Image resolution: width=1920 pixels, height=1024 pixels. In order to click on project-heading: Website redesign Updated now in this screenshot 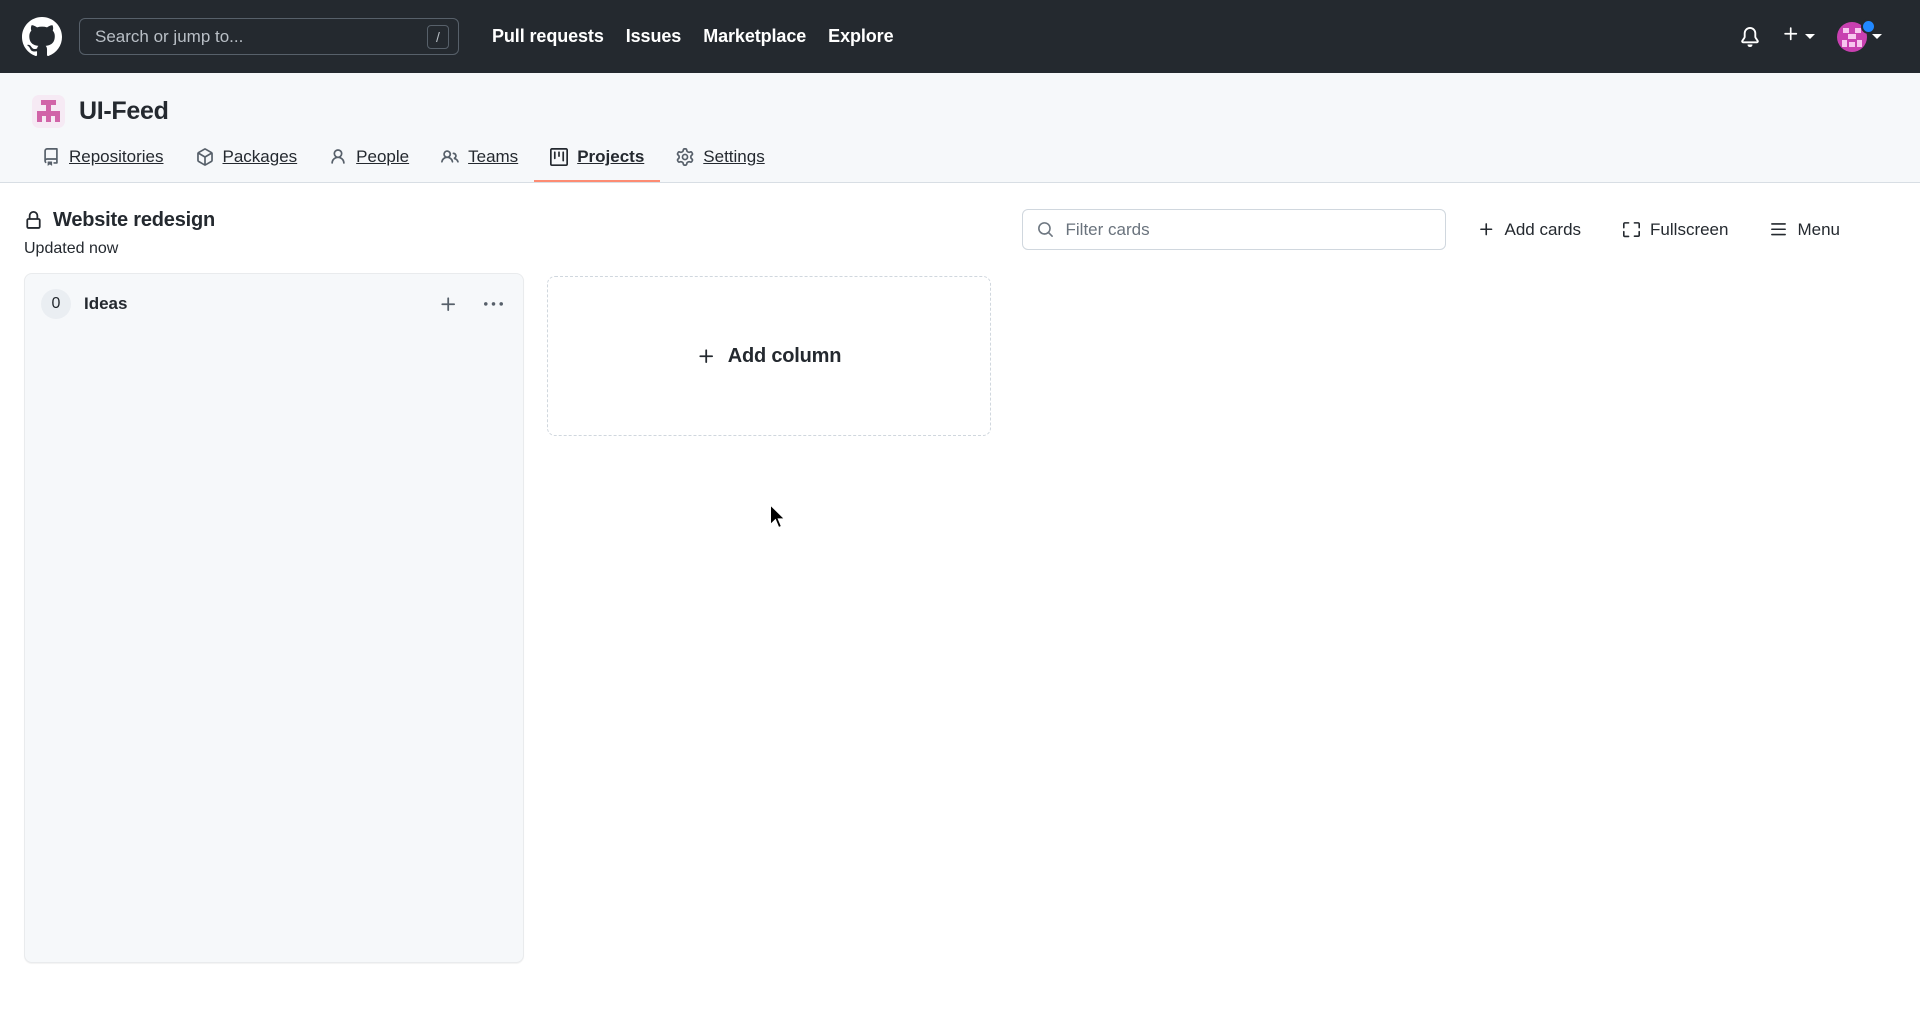, I will do `click(119, 233)`.